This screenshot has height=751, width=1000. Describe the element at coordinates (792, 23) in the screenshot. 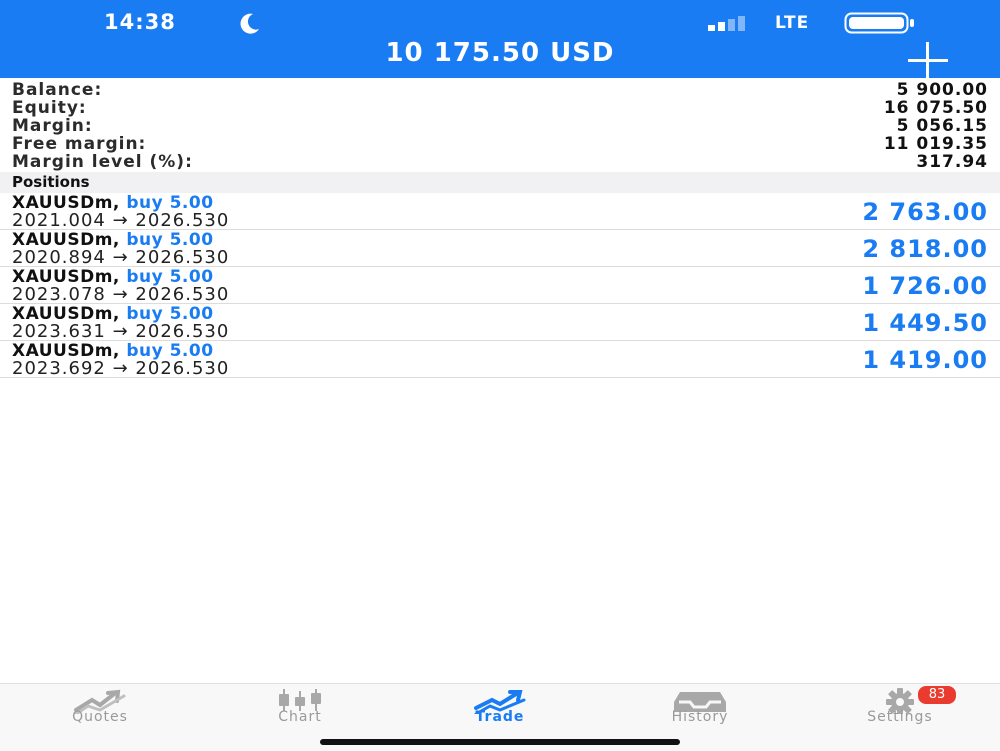

I see `network-type: LTE` at that location.